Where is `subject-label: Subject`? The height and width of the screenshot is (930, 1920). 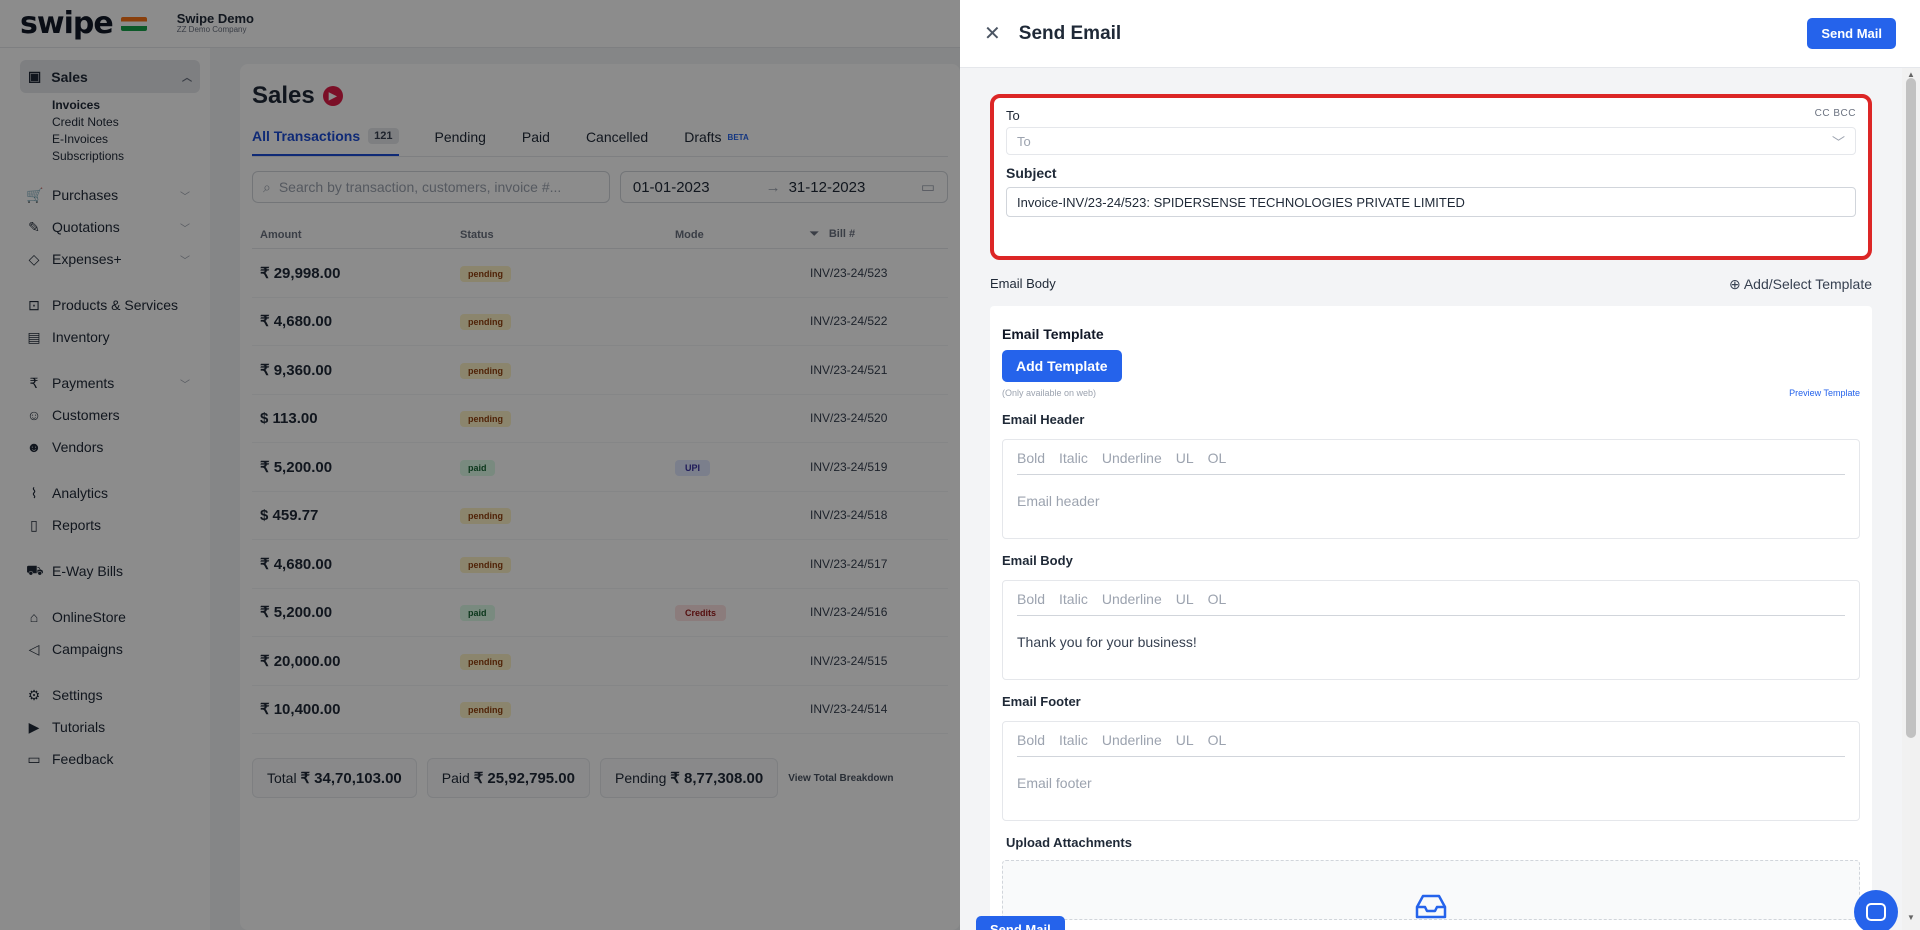 subject-label: Subject is located at coordinates (1031, 173).